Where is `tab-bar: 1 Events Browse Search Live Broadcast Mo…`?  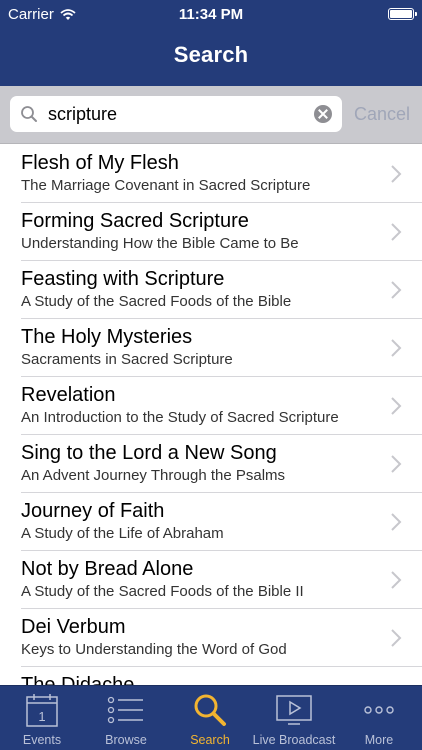
tab-bar: 1 Events Browse Search Live Broadcast Mo… is located at coordinates (211, 717).